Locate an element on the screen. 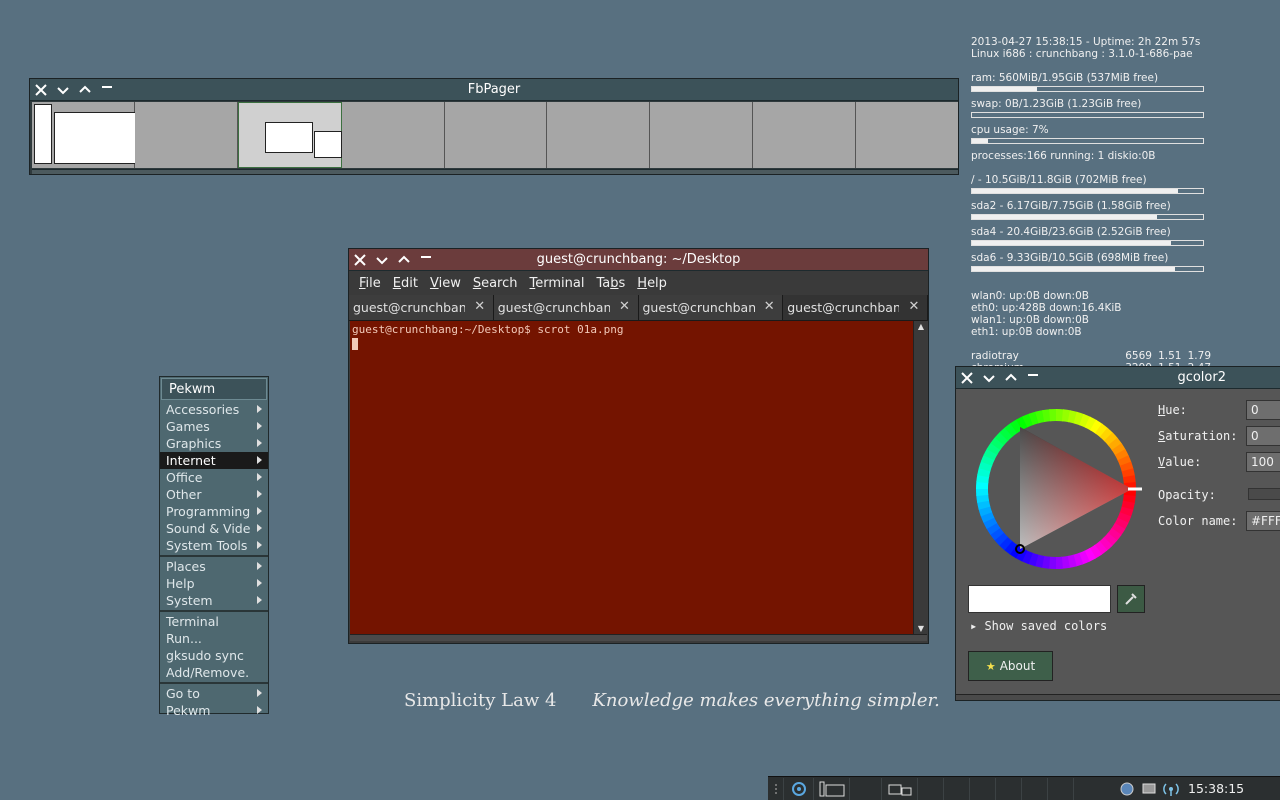 The width and height of the screenshot is (1280, 800). menu-item-terminal: Terminal is located at coordinates (214, 621).